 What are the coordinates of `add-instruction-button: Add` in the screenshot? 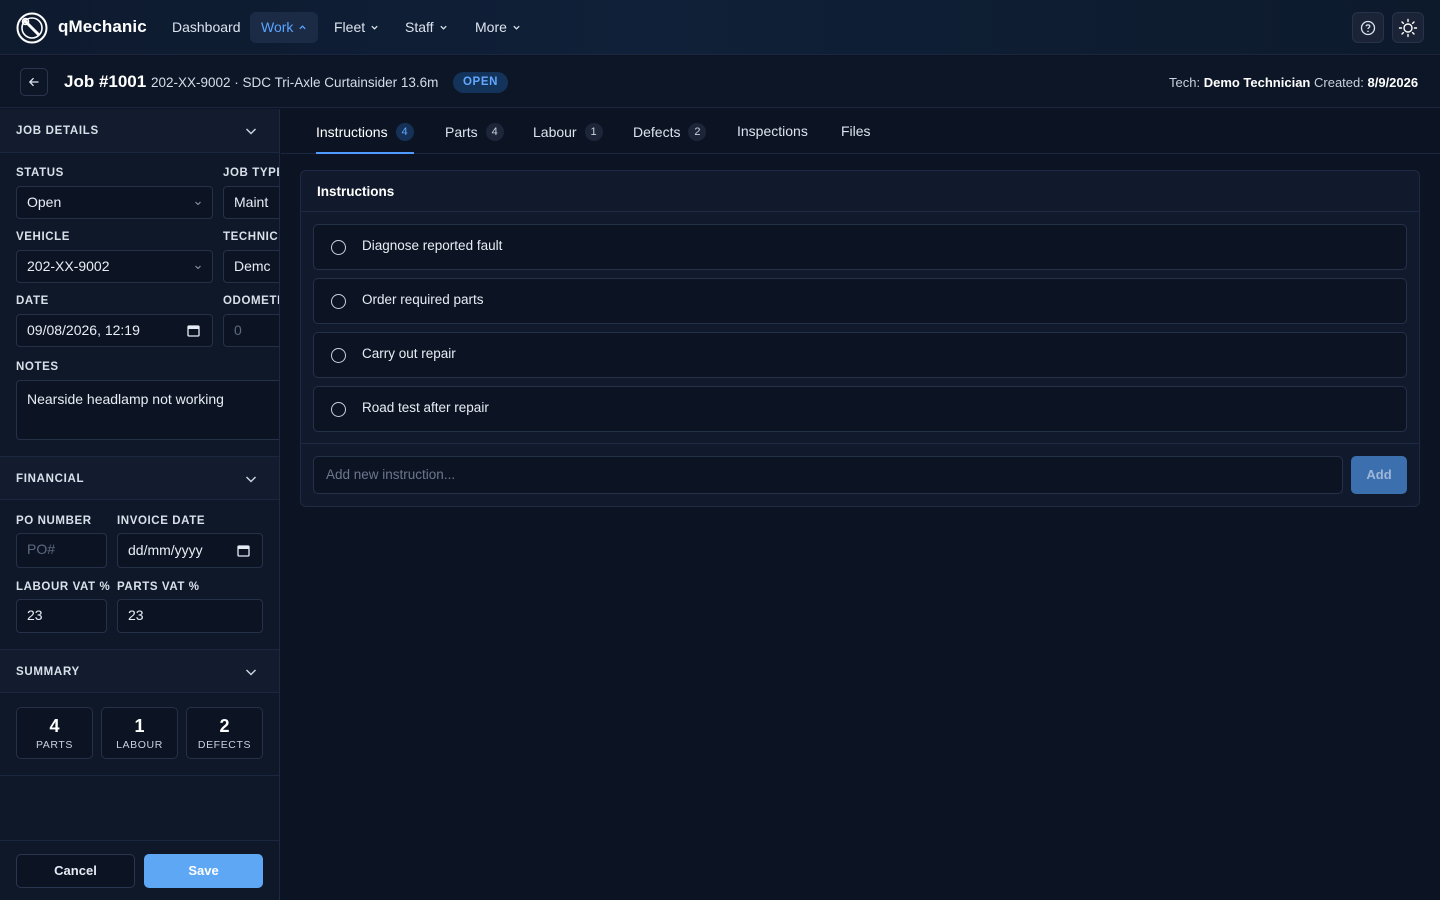 It's located at (1379, 475).